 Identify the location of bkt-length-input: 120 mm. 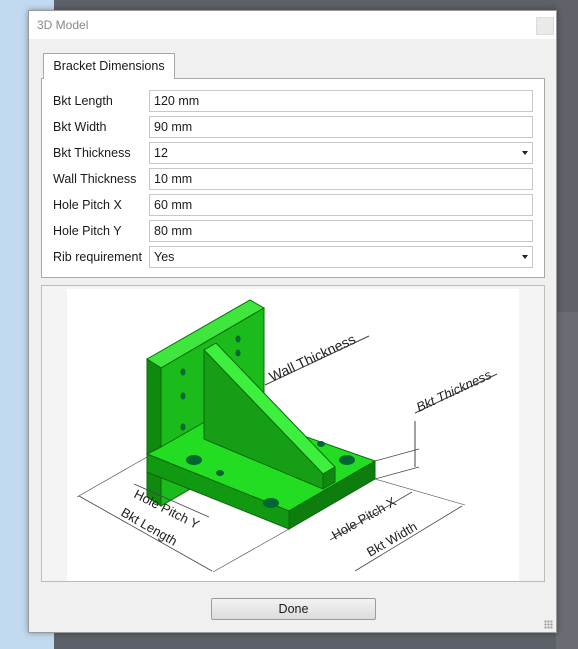
(341, 101).